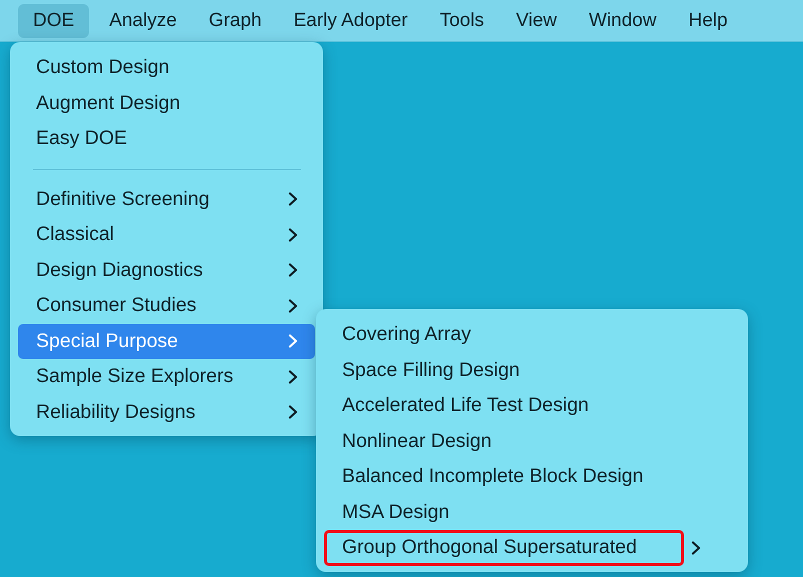 Image resolution: width=803 pixels, height=577 pixels. Describe the element at coordinates (166, 234) in the screenshot. I see `menu-item: Classical` at that location.